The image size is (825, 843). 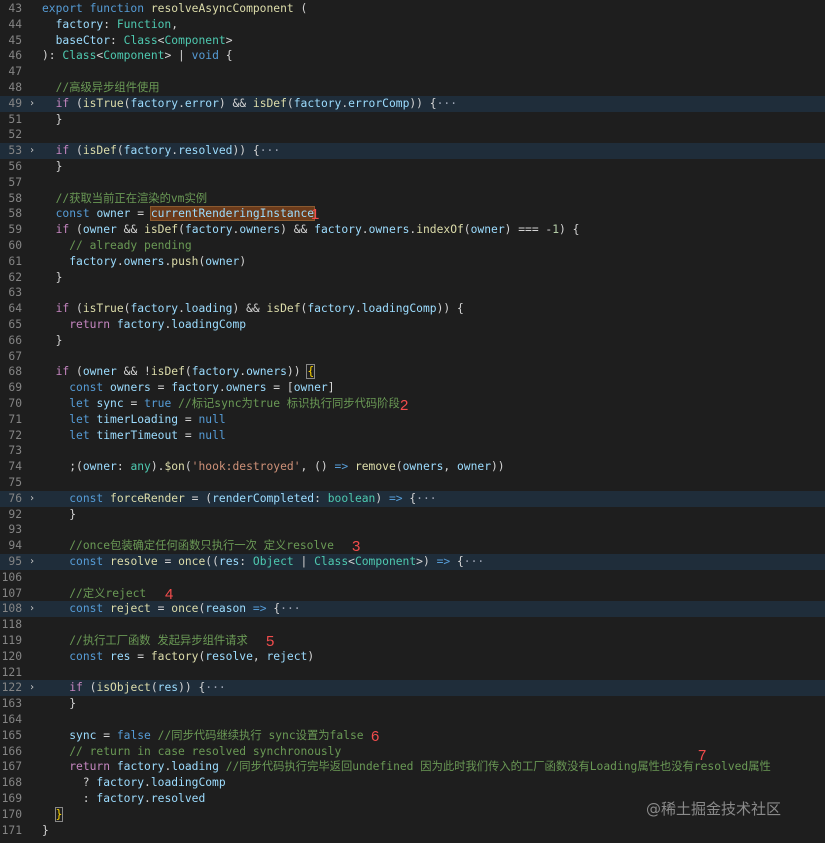 I want to click on code-token: forceRender, so click(x=147, y=498).